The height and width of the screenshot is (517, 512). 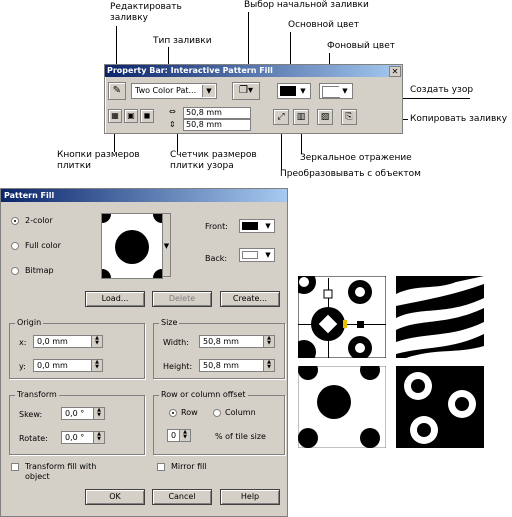 I want to click on copy-fill-icon: ⎘, so click(x=349, y=117).